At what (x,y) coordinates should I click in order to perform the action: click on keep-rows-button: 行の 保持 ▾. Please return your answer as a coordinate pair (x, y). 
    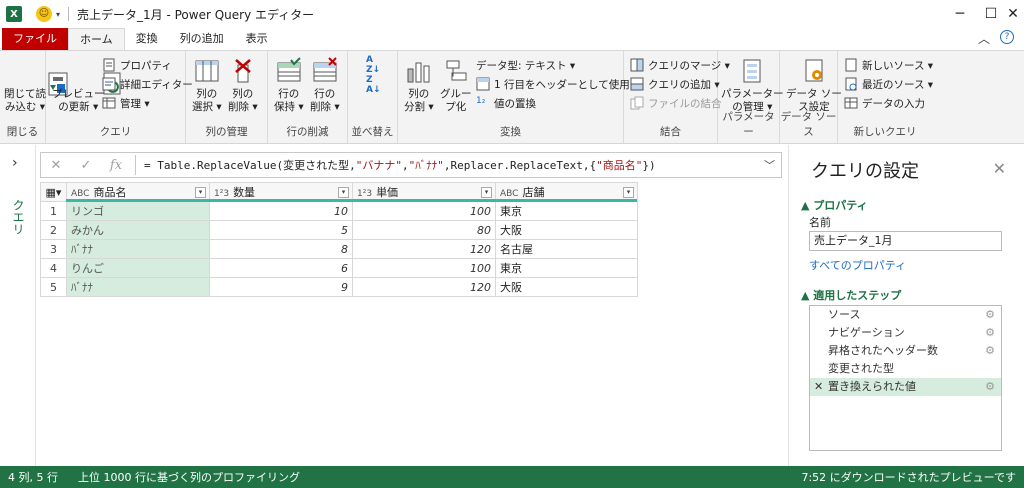
    Looking at the image, I should click on (289, 85).